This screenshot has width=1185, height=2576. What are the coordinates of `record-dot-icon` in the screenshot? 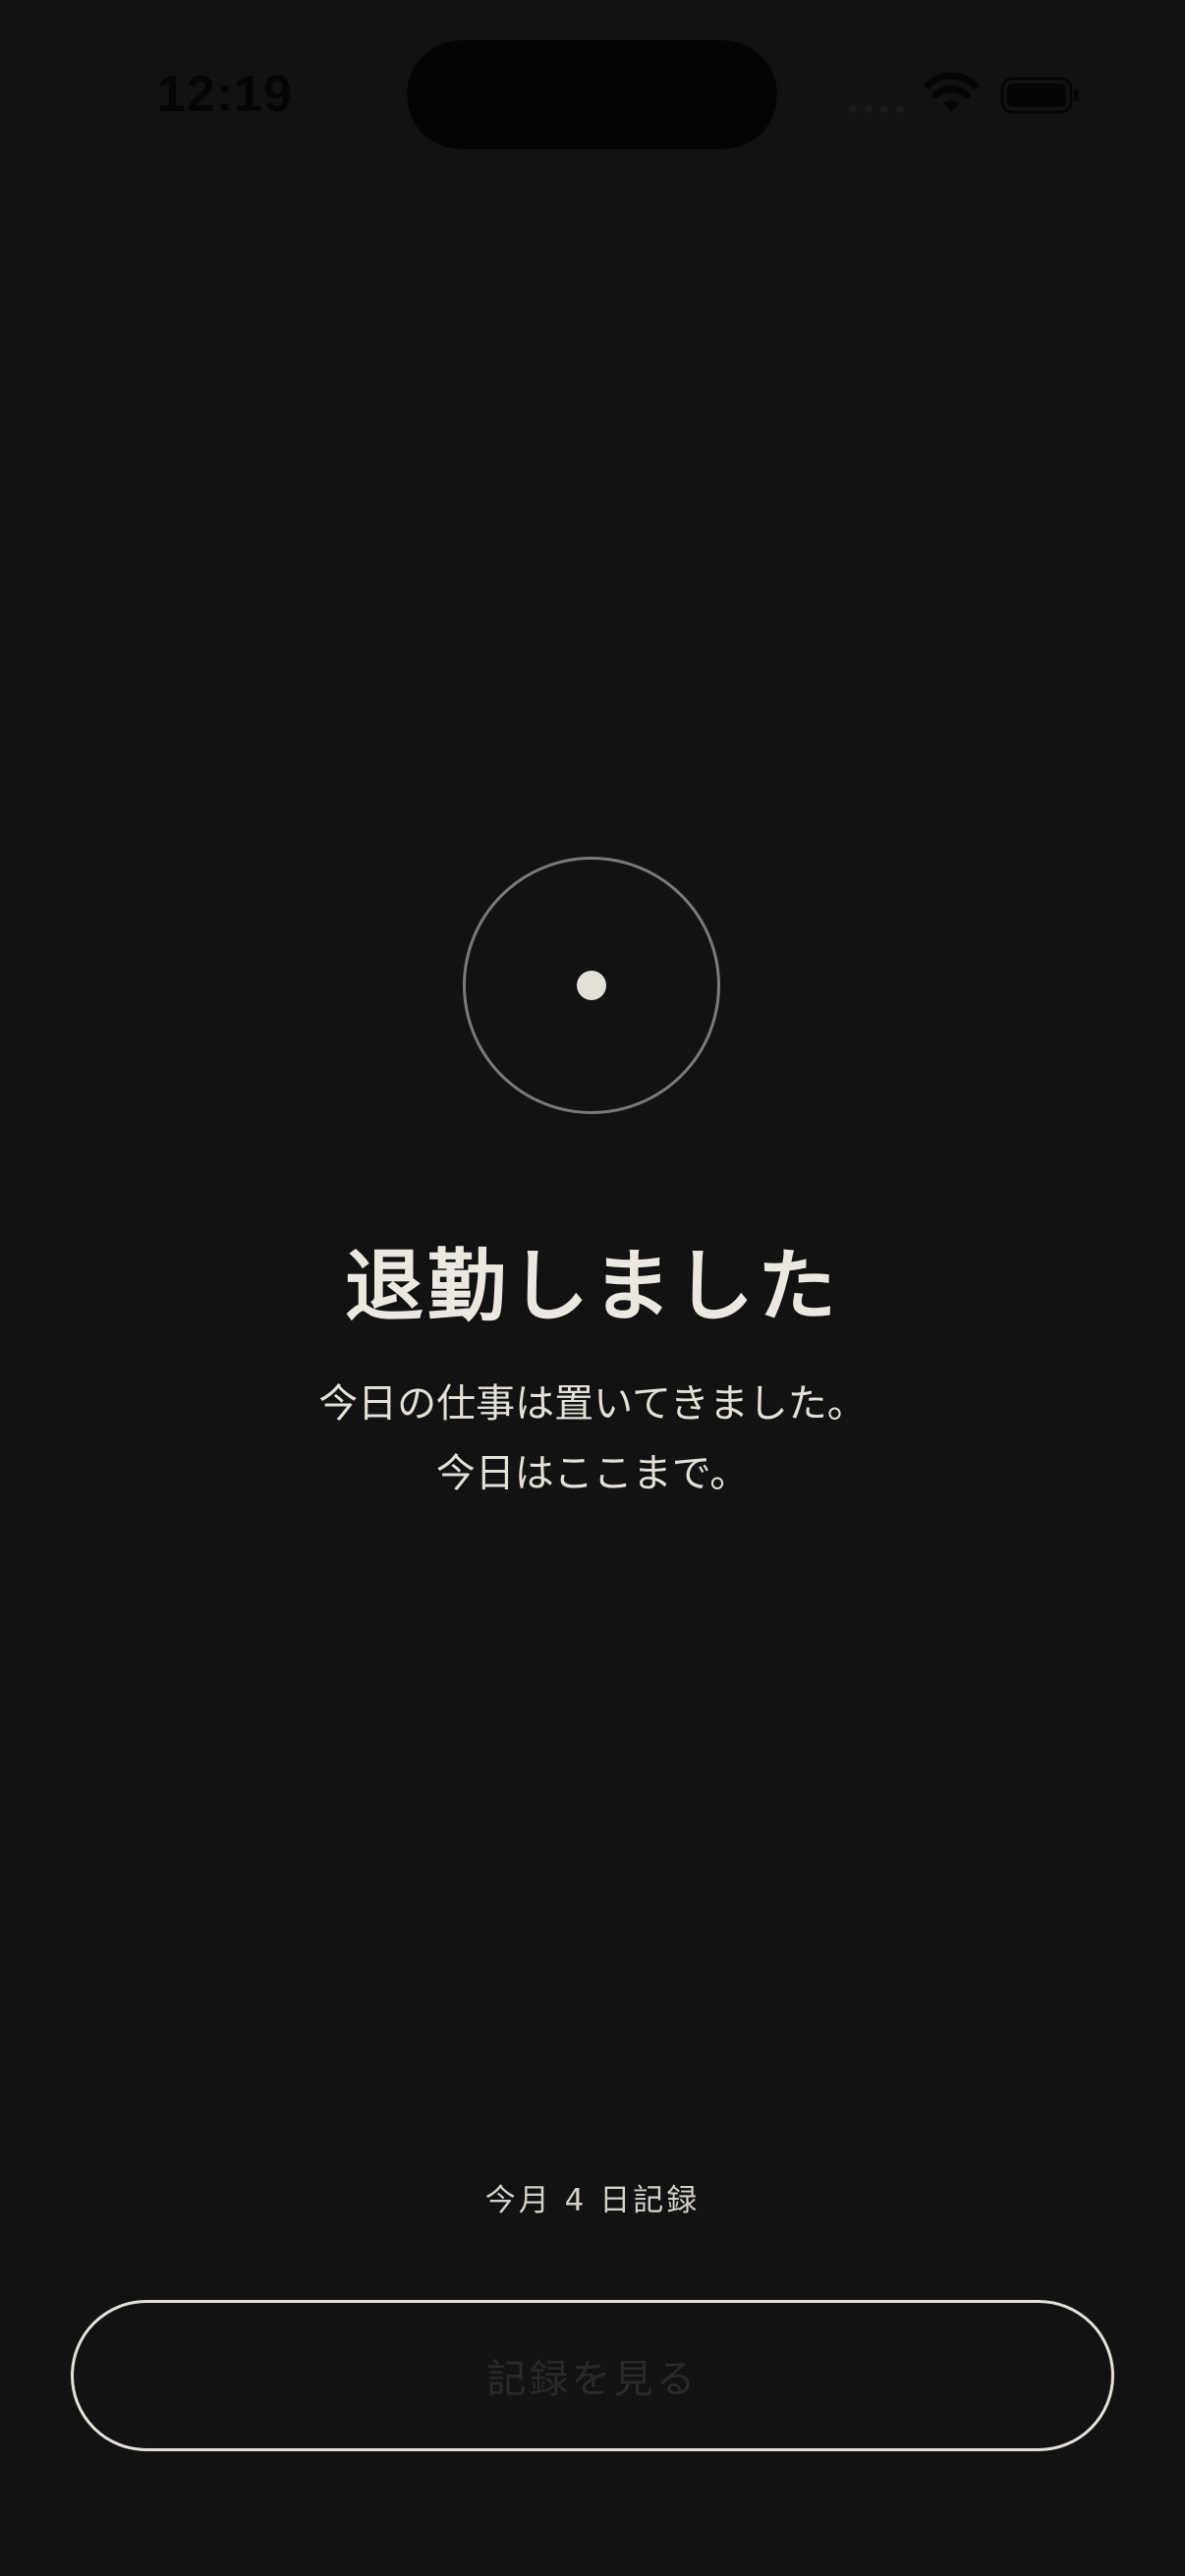 It's located at (592, 985).